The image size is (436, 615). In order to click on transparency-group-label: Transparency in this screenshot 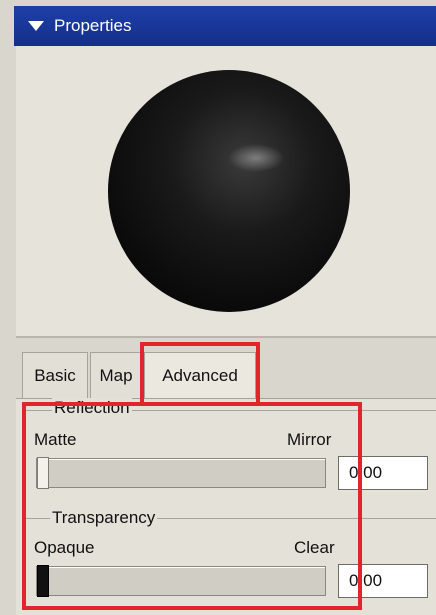, I will do `click(104, 518)`.